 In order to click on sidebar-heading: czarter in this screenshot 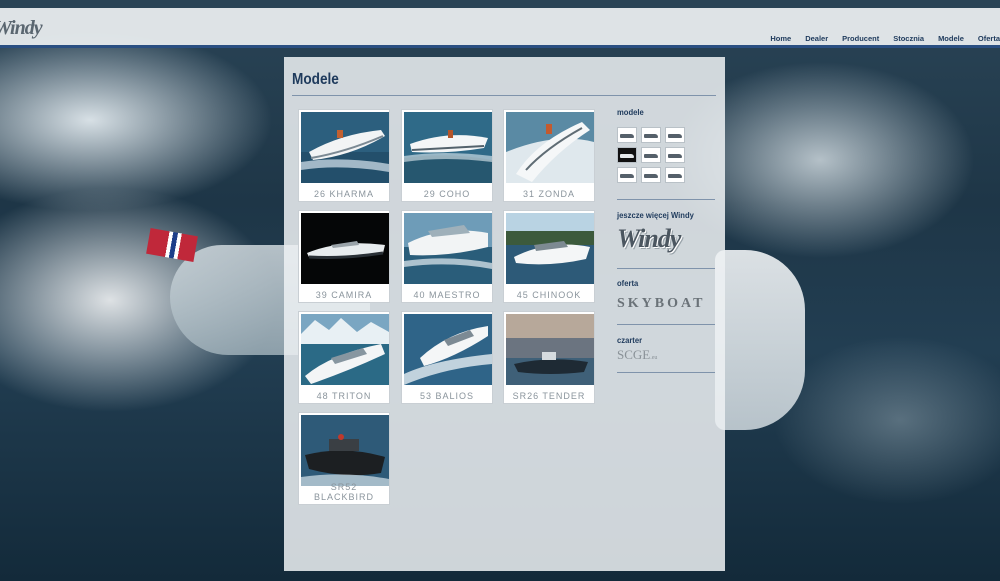, I will do `click(630, 340)`.